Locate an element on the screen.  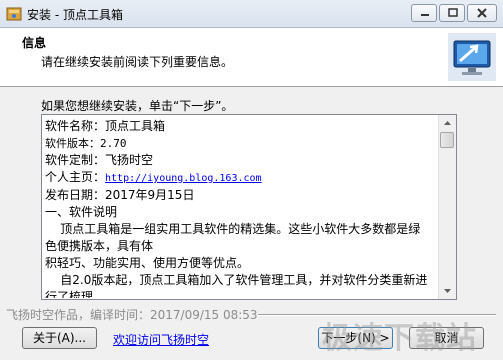
scroll-down-icon is located at coordinates (447, 291).